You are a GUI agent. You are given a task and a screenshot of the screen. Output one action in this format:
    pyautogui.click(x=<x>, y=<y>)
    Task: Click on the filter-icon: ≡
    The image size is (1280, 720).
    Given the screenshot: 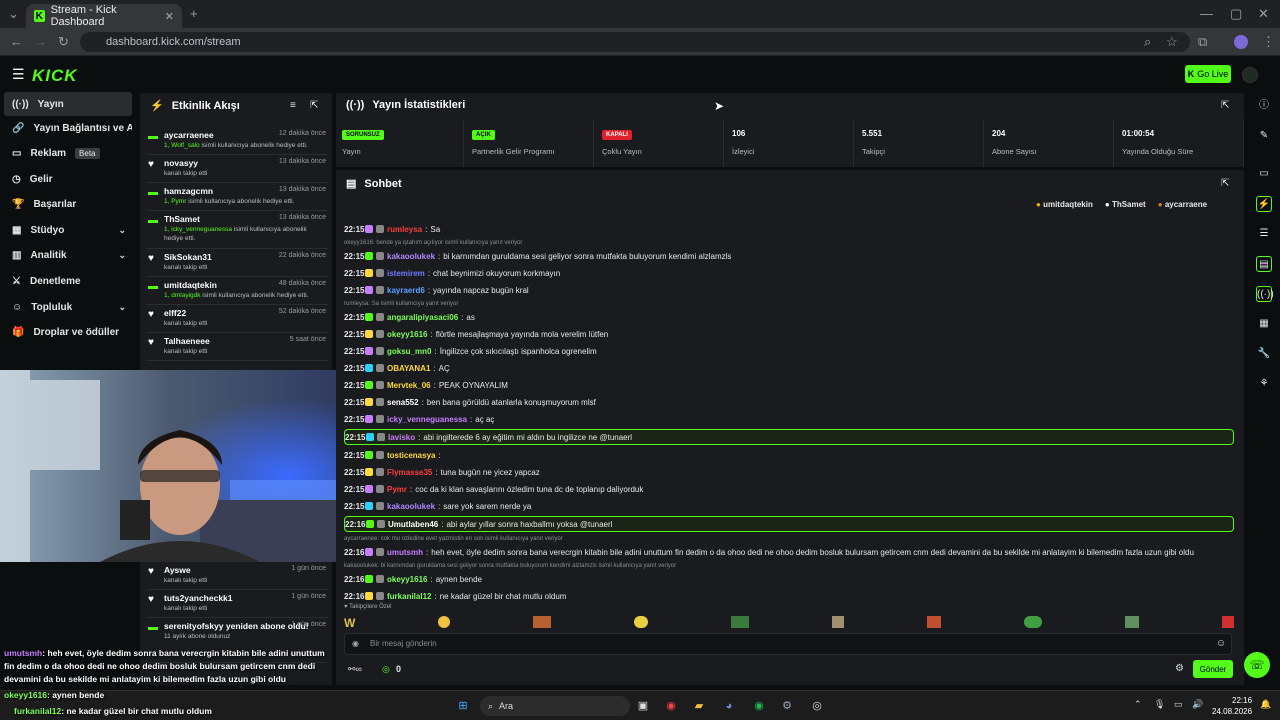 What is the action you would take?
    pyautogui.click(x=293, y=105)
    